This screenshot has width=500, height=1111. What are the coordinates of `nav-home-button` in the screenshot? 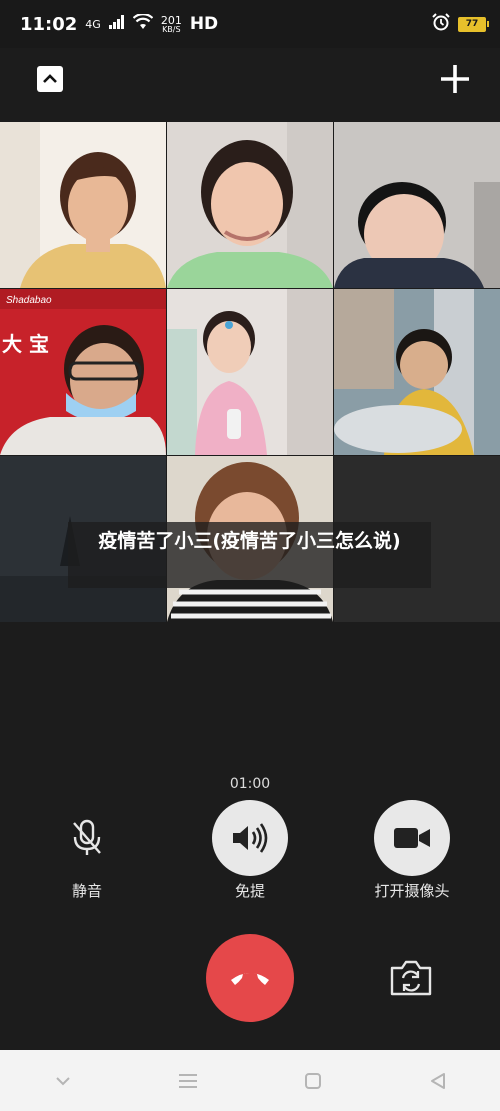 It's located at (313, 1081).